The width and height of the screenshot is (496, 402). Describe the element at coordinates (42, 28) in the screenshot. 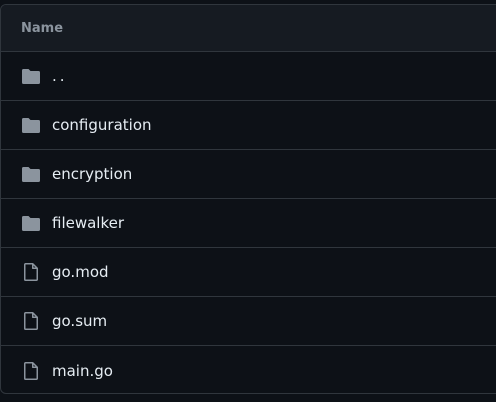

I see `name-column-header: Name` at that location.